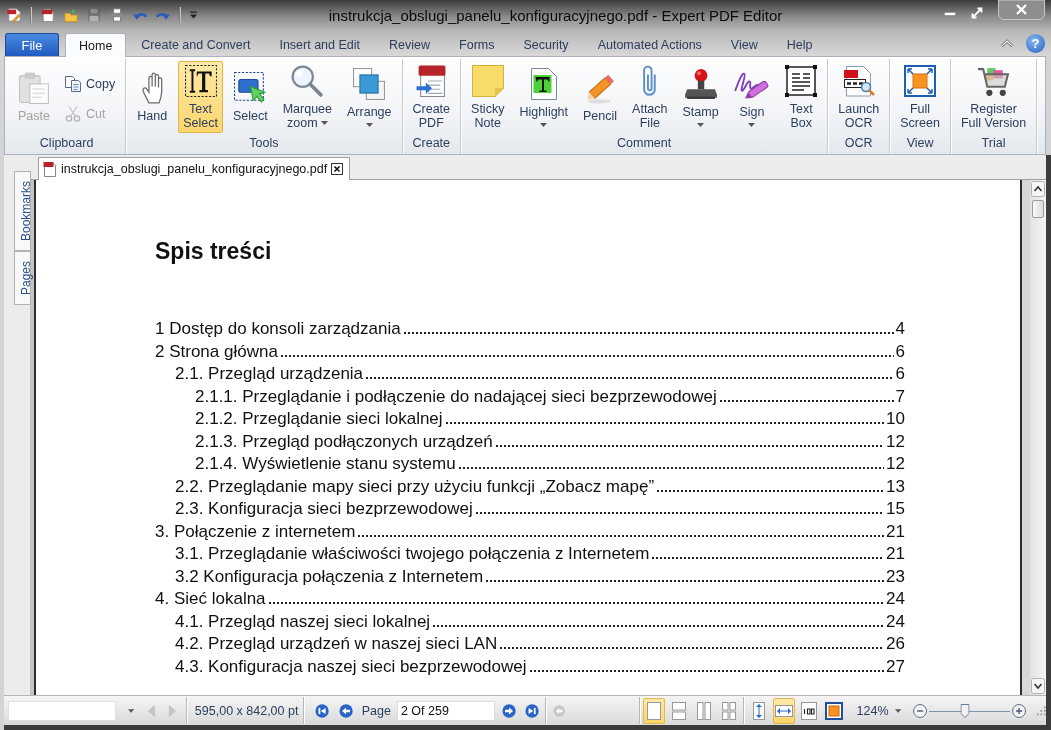  What do you see at coordinates (546, 44) in the screenshot?
I see `ribbon-tab: Security` at bounding box center [546, 44].